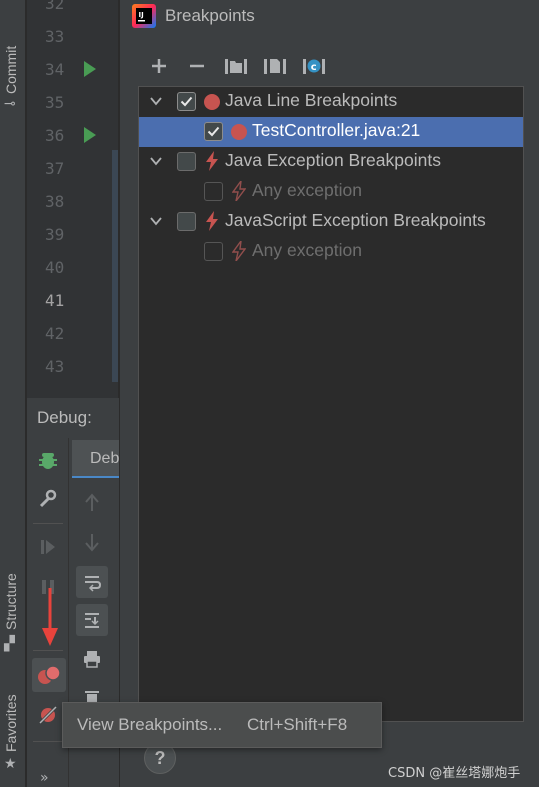 Image resolution: width=539 pixels, height=787 pixels. Describe the element at coordinates (55, 168) in the screenshot. I see `line-number: 37` at that location.